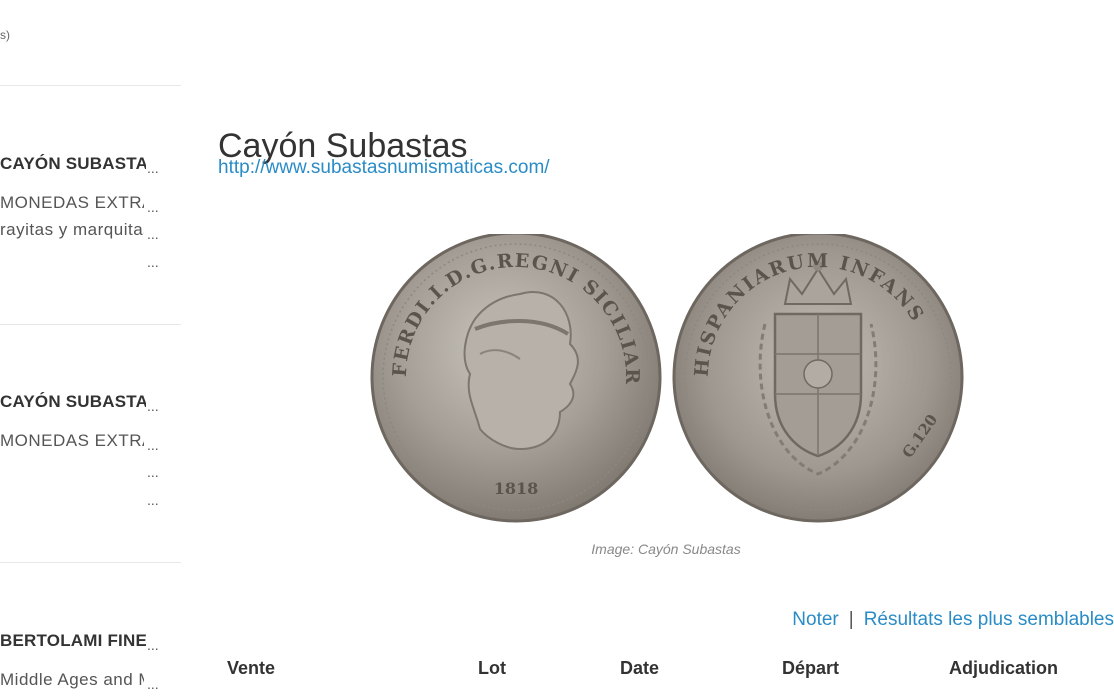 The width and height of the screenshot is (1114, 697). I want to click on image-caption: Image: Cayón Subastas, so click(666, 549).